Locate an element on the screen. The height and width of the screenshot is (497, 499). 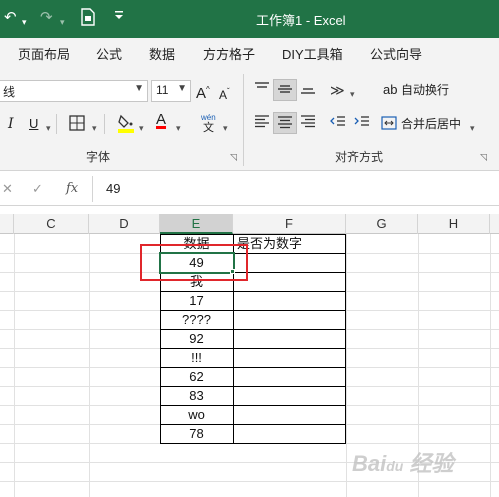
orientation-dropdown-icon: ▾ is located at coordinates (352, 94).